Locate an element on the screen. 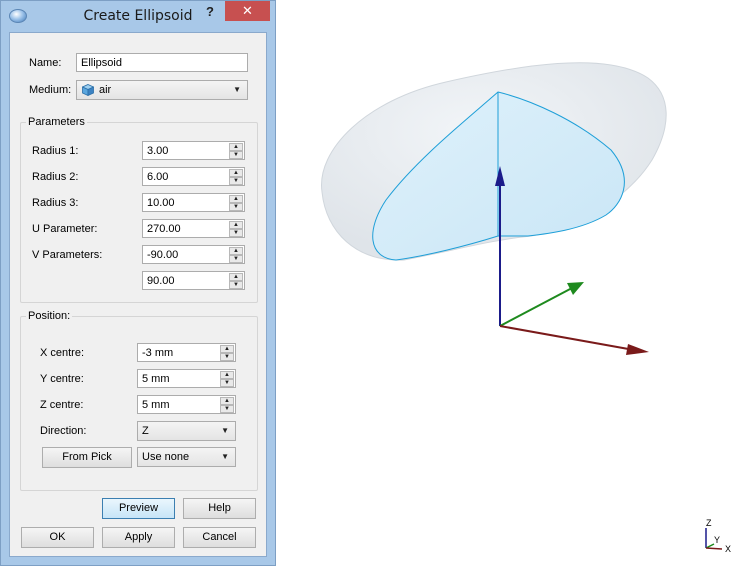 The width and height of the screenshot is (734, 569). u-parameter-spinbox: ▲▼ is located at coordinates (193, 228).